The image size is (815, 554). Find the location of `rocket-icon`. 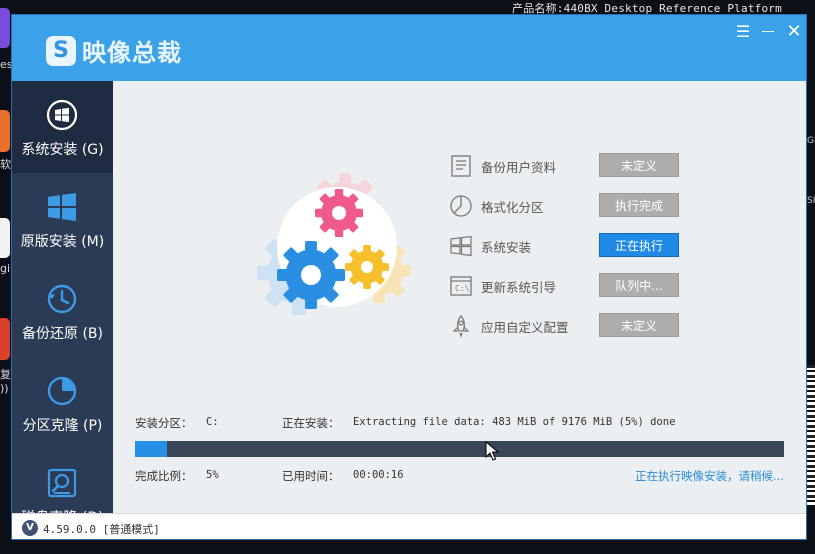

rocket-icon is located at coordinates (461, 326).